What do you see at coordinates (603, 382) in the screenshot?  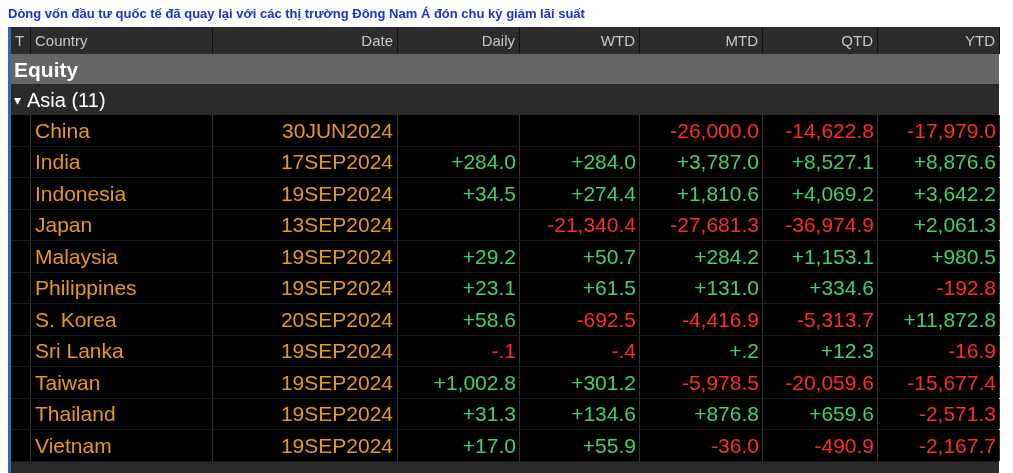 I see `value-cell: +301.2` at bounding box center [603, 382].